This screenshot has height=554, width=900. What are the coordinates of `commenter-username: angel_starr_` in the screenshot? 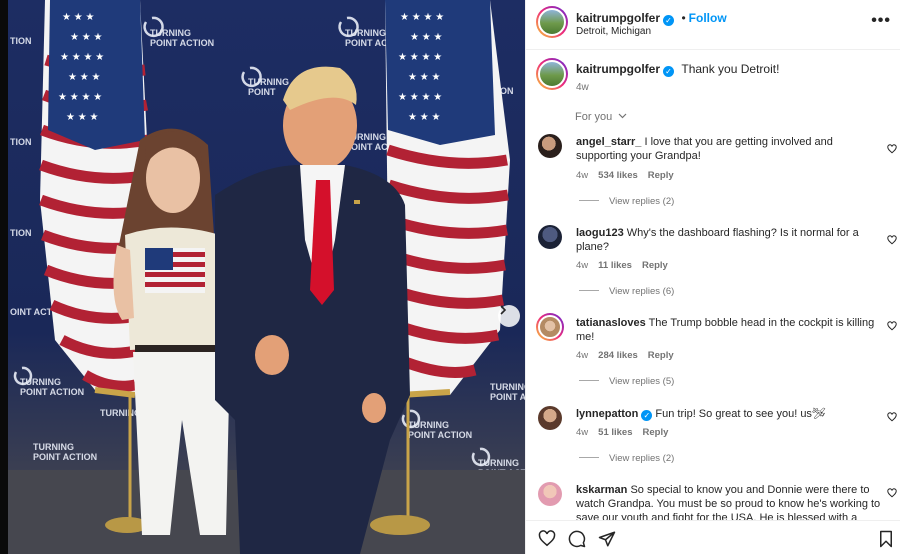 It's located at (608, 142).